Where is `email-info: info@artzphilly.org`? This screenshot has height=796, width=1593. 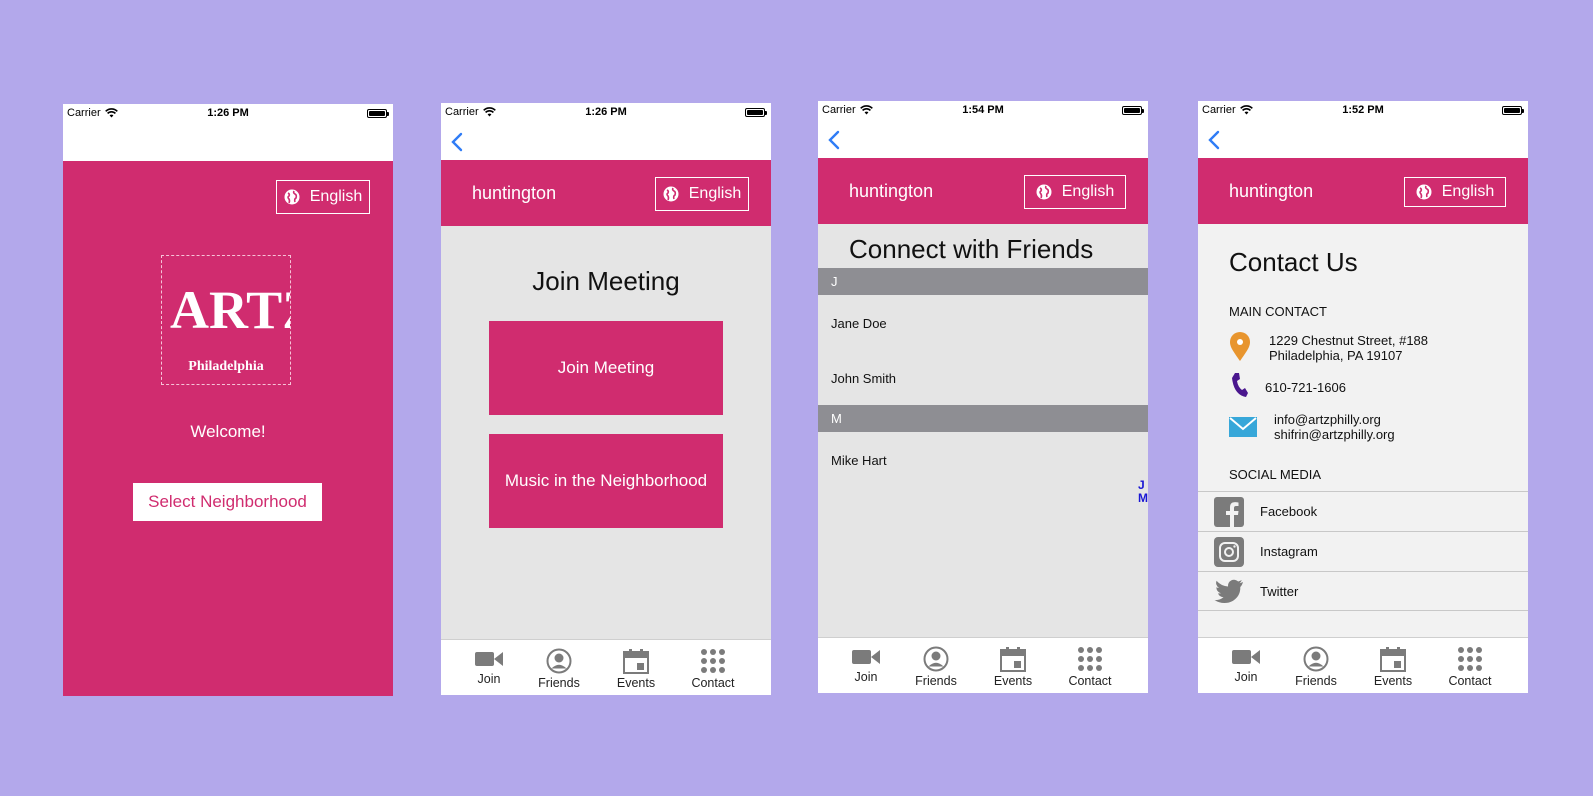
email-info: info@artzphilly.org is located at coordinates (1334, 419).